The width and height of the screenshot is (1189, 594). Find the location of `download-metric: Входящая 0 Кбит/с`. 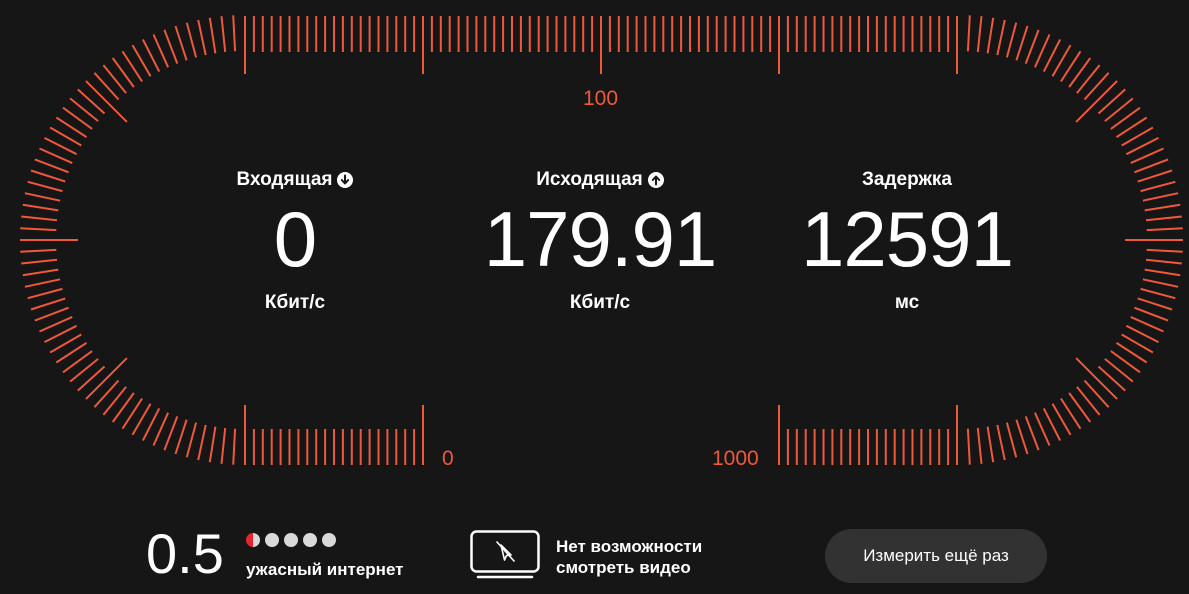

download-metric: Входящая 0 Кбит/с is located at coordinates (295, 241).